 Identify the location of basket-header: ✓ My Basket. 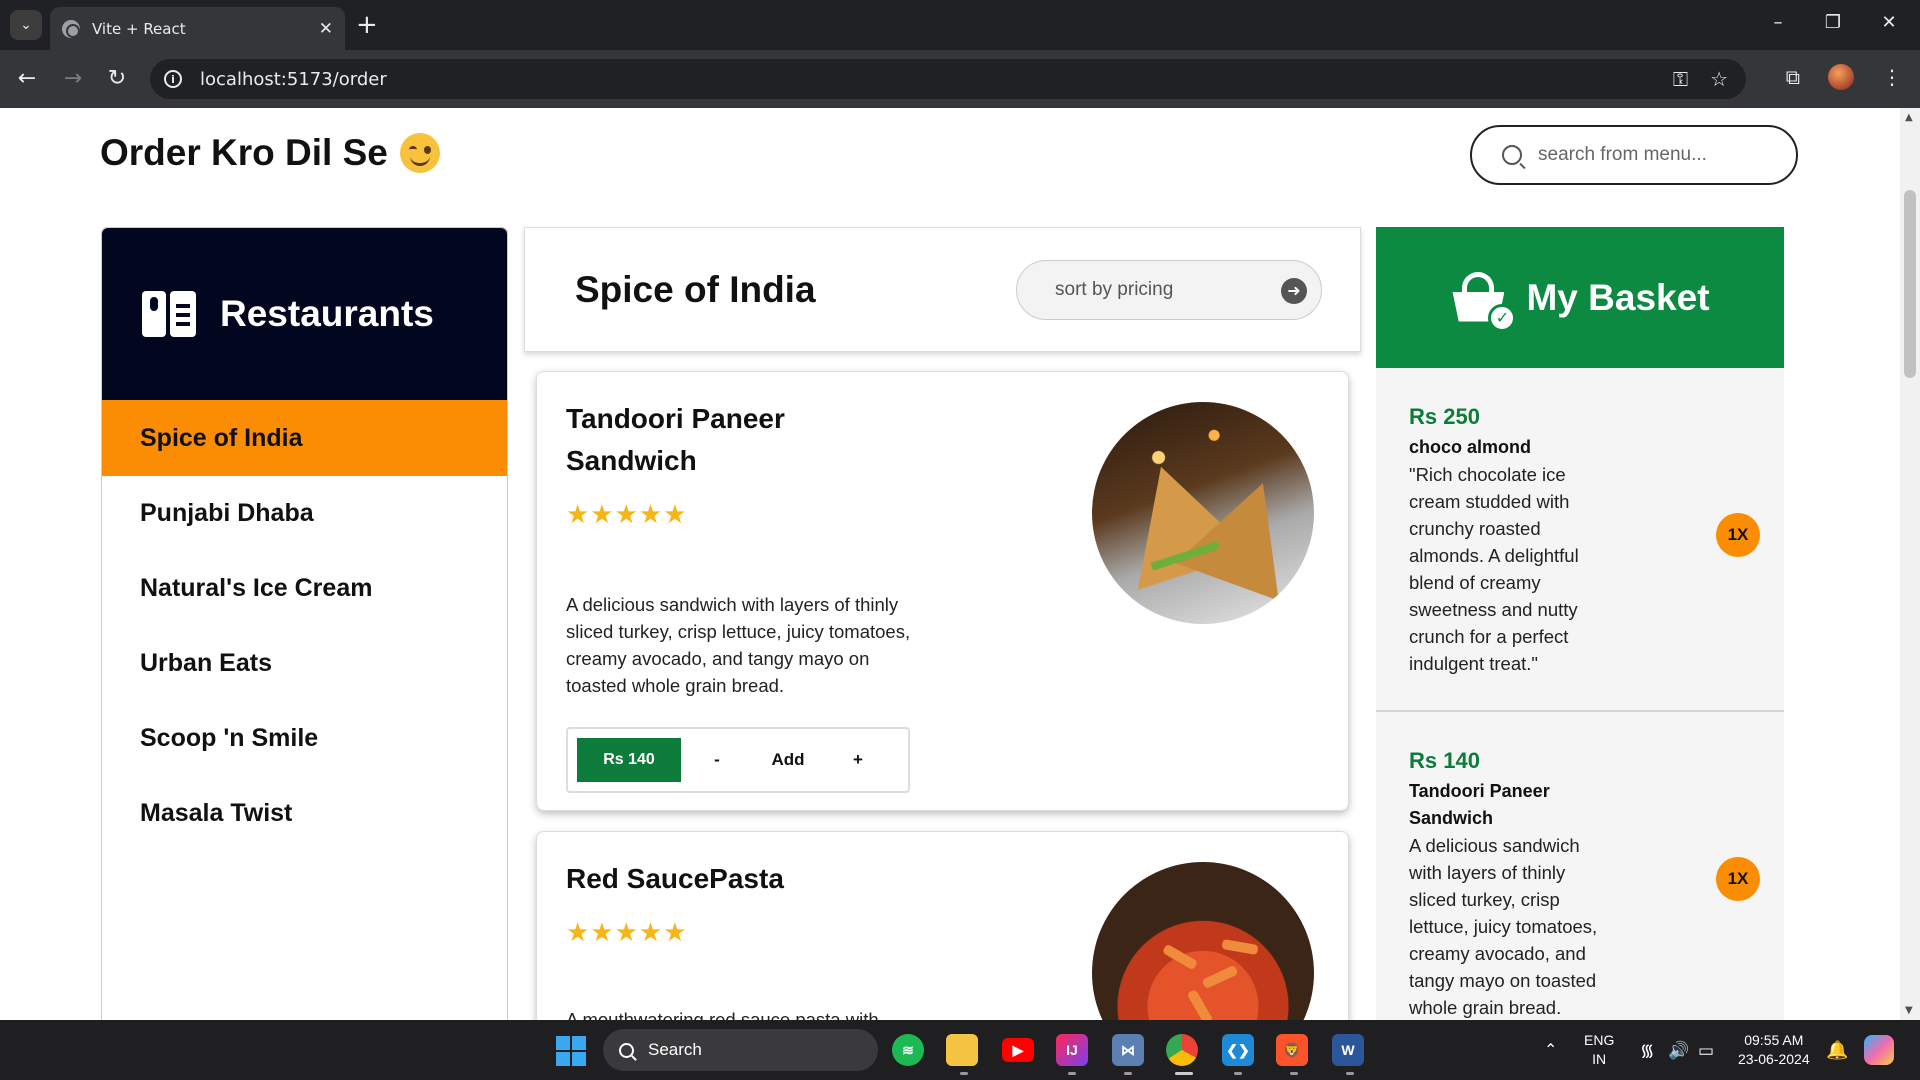
(1580, 297).